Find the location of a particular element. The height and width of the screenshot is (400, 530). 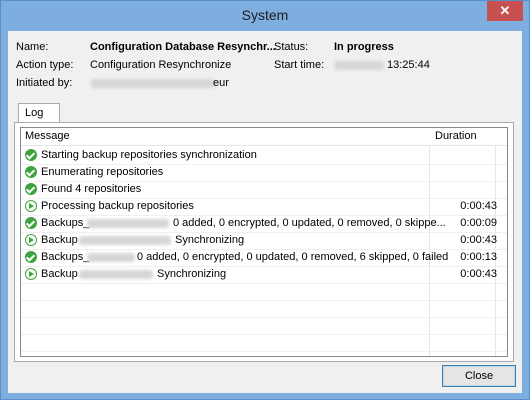

redacted-start-date is located at coordinates (359, 65).